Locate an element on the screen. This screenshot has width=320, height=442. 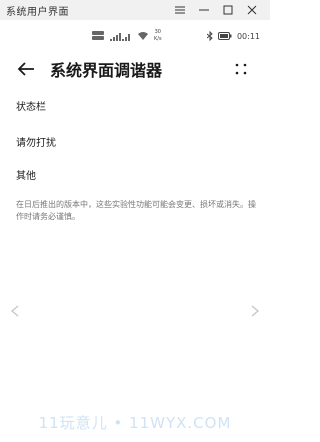
clock: 00:11 is located at coordinates (248, 36).